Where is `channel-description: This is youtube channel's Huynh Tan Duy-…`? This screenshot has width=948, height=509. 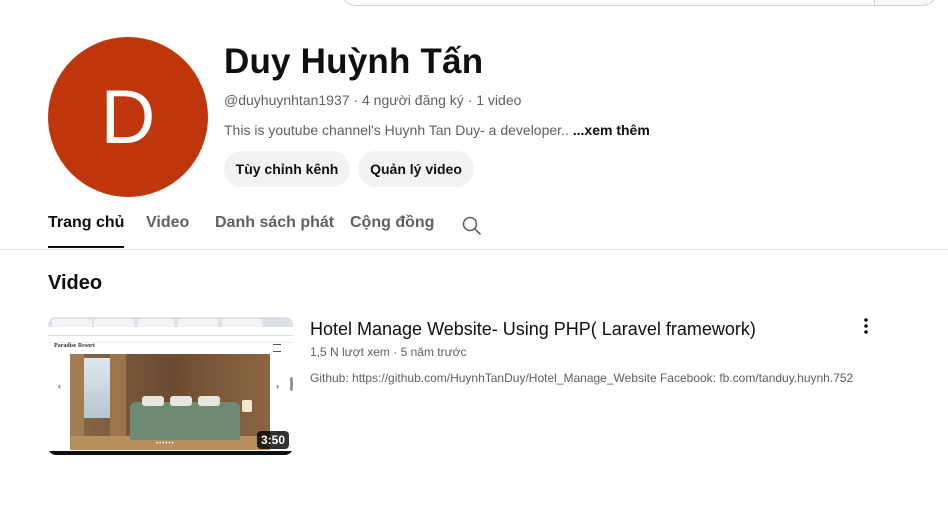 channel-description: This is youtube channel's Huynh Tan Duy-… is located at coordinates (437, 130).